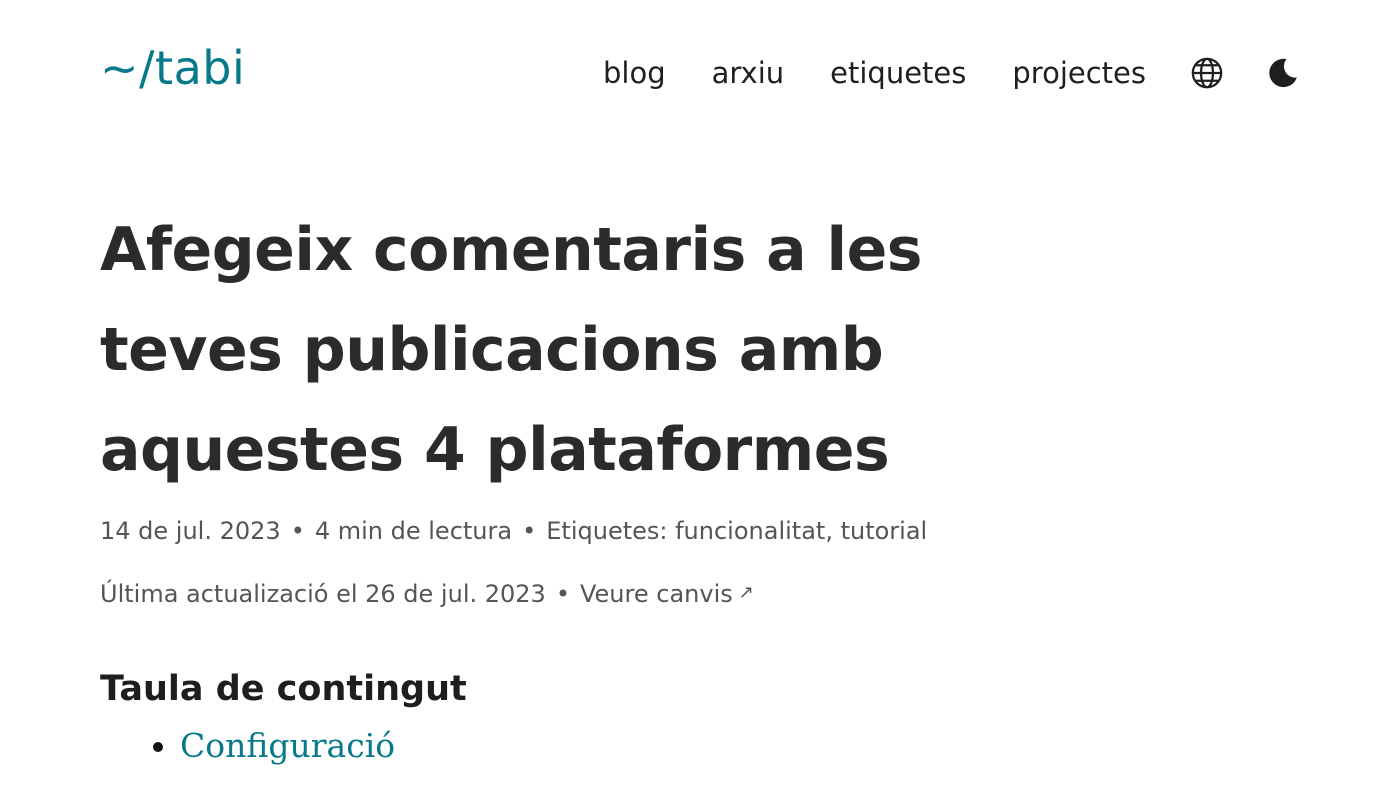  I want to click on tag-link: funcionalitat, so click(750, 531).